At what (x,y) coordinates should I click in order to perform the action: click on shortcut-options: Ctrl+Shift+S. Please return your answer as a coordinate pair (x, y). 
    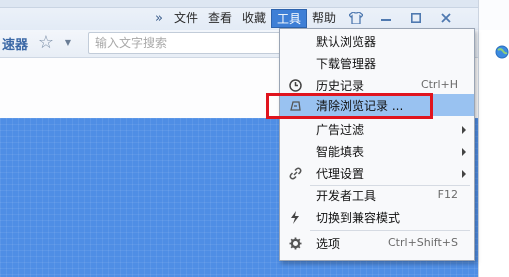
    Looking at the image, I should click on (423, 242).